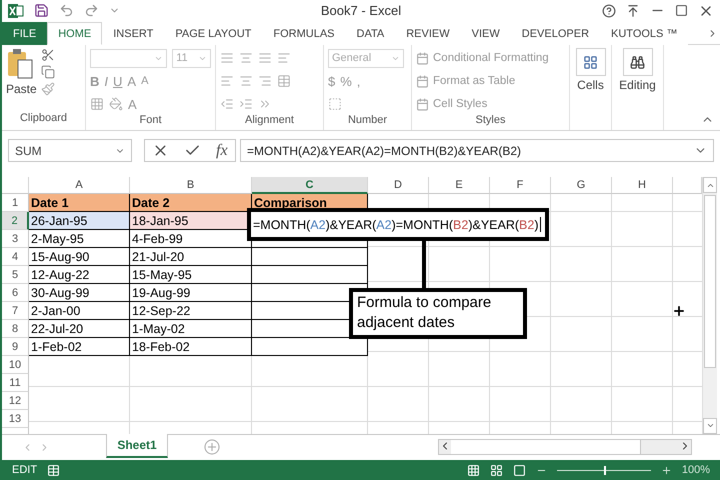 Image resolution: width=720 pixels, height=480 pixels. What do you see at coordinates (15, 239) in the screenshot?
I see `row-header: 3` at bounding box center [15, 239].